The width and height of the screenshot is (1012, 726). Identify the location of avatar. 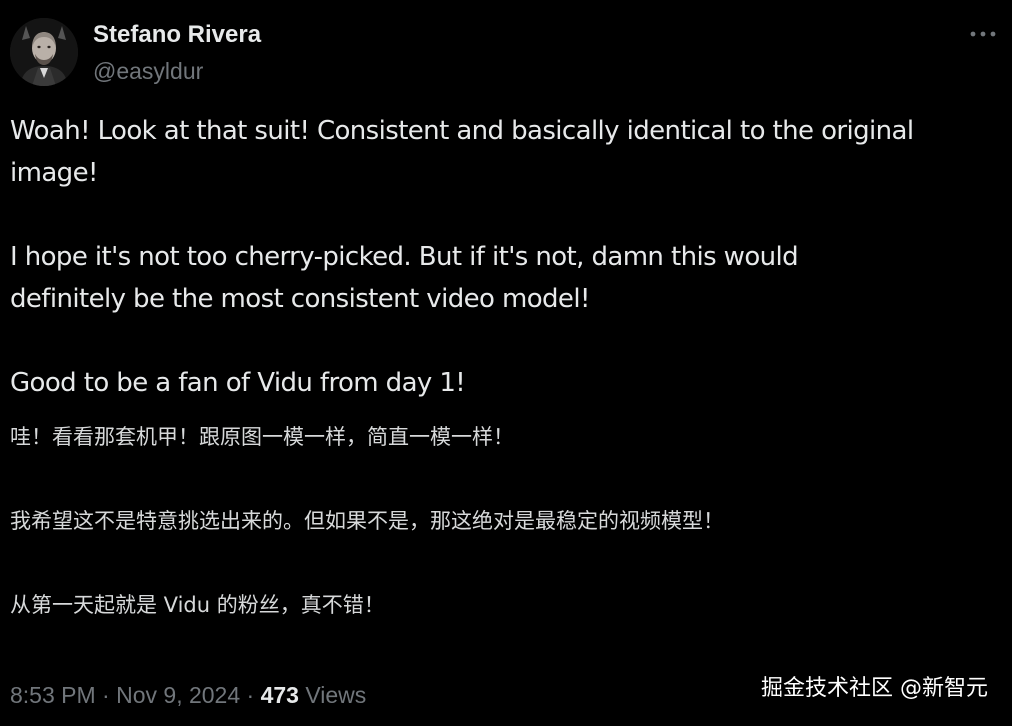
(44, 52).